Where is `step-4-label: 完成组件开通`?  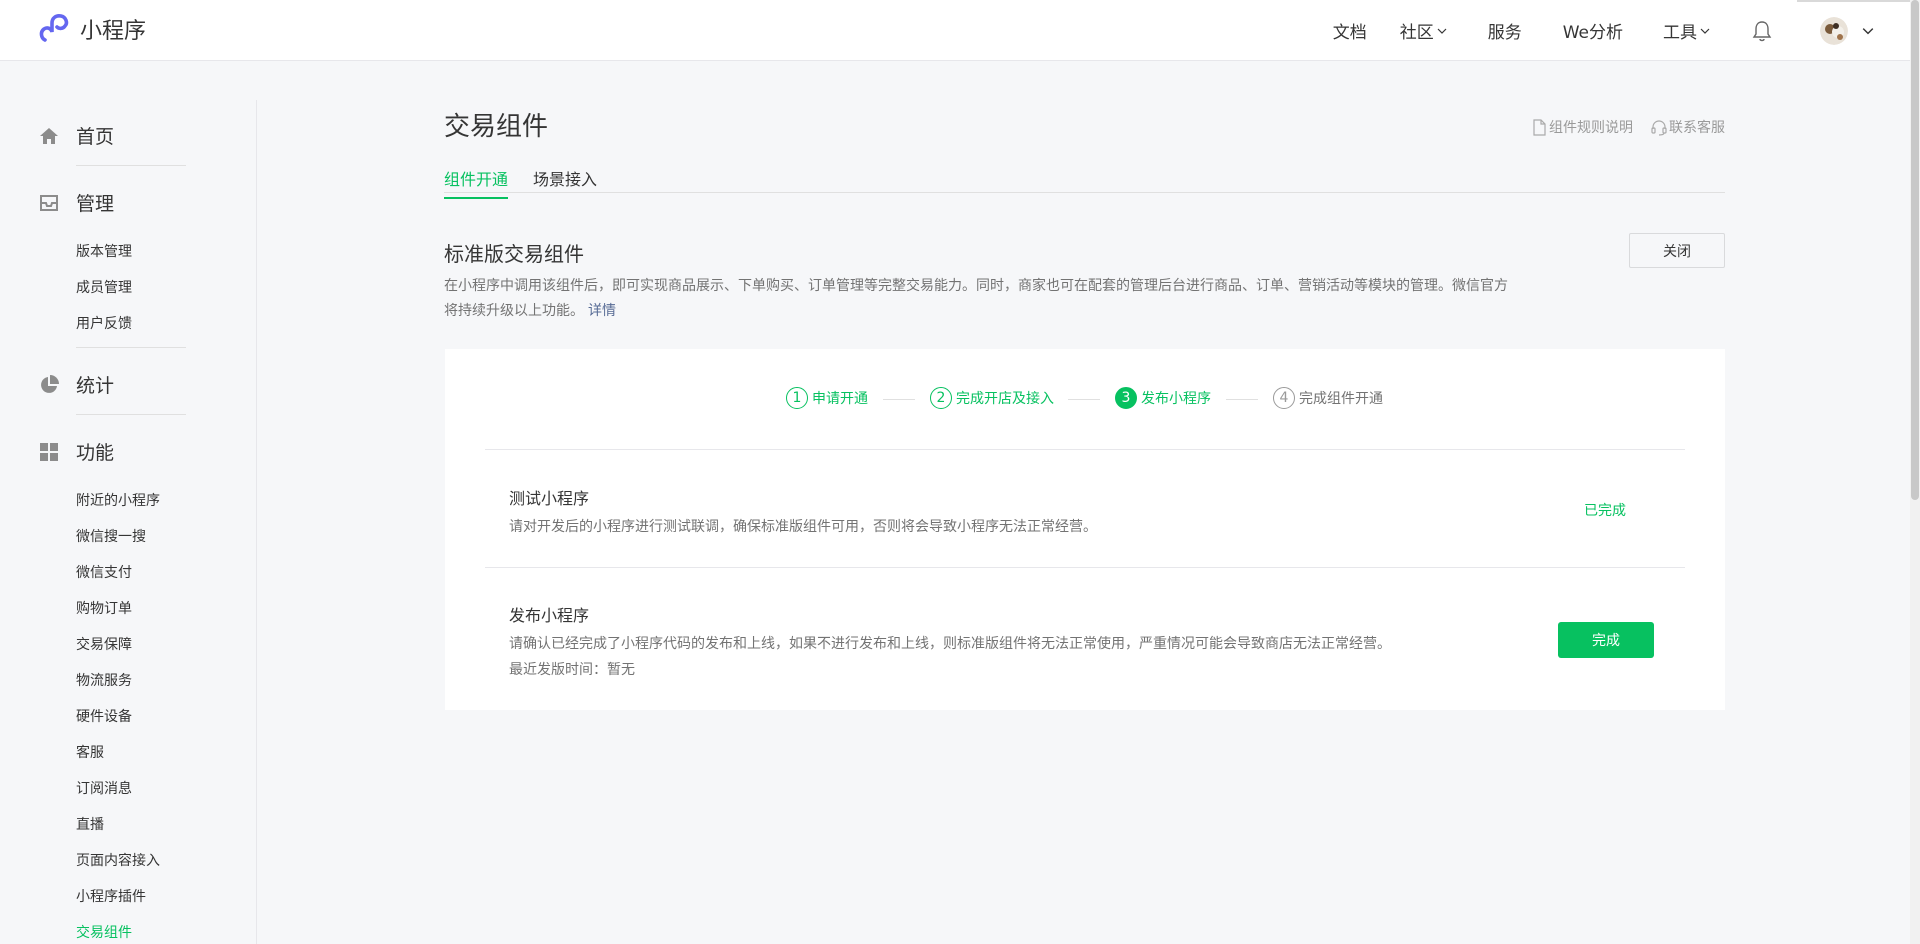
step-4-label: 完成组件开通 is located at coordinates (1341, 399).